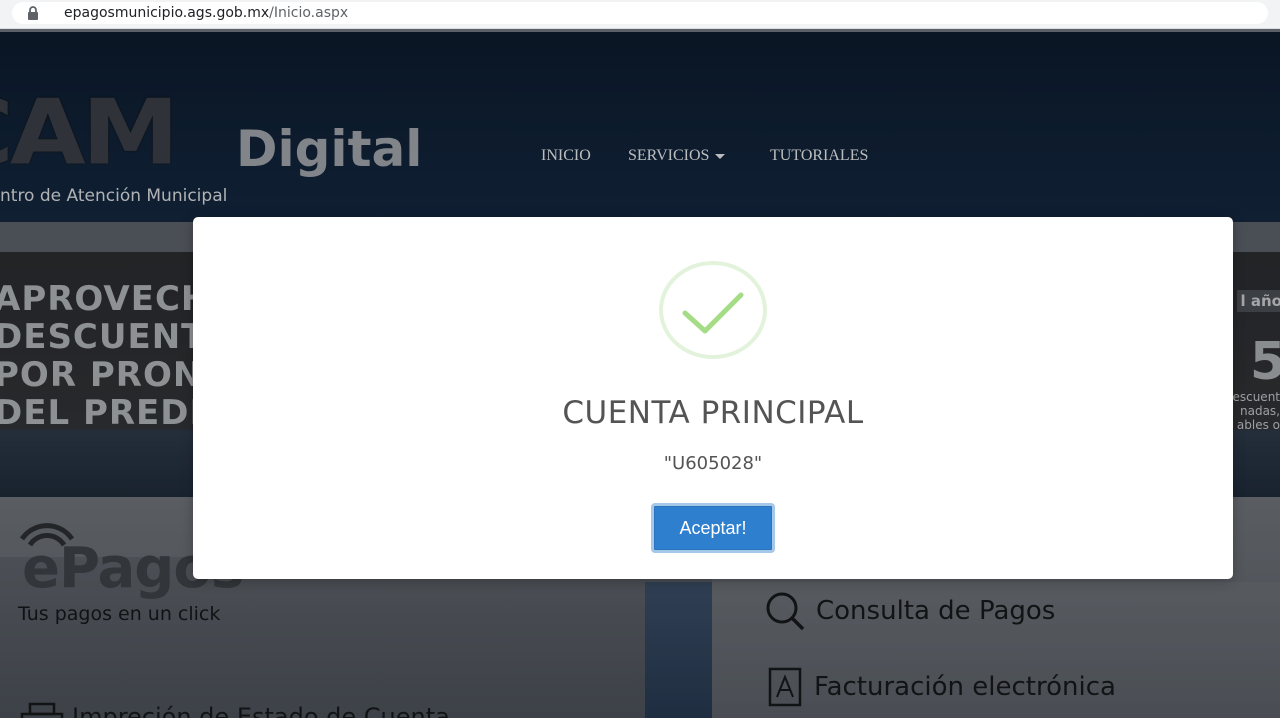  I want to click on browser-address-bar: epagosmunicipio.ags.gob.mx/Inicio.aspx, so click(640, 14).